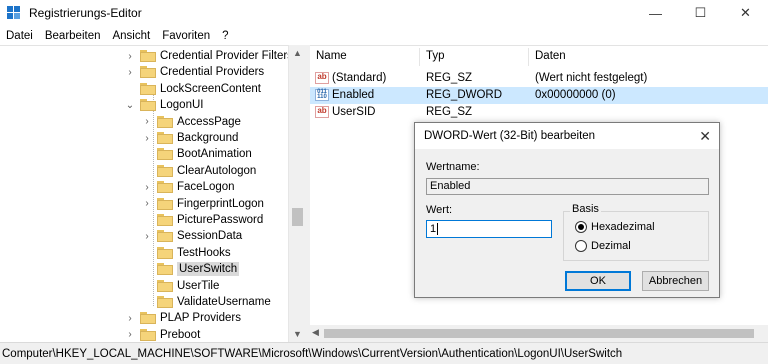 The height and width of the screenshot is (364, 768). Describe the element at coordinates (331, 56) in the screenshot. I see `column-header-name: Name` at that location.